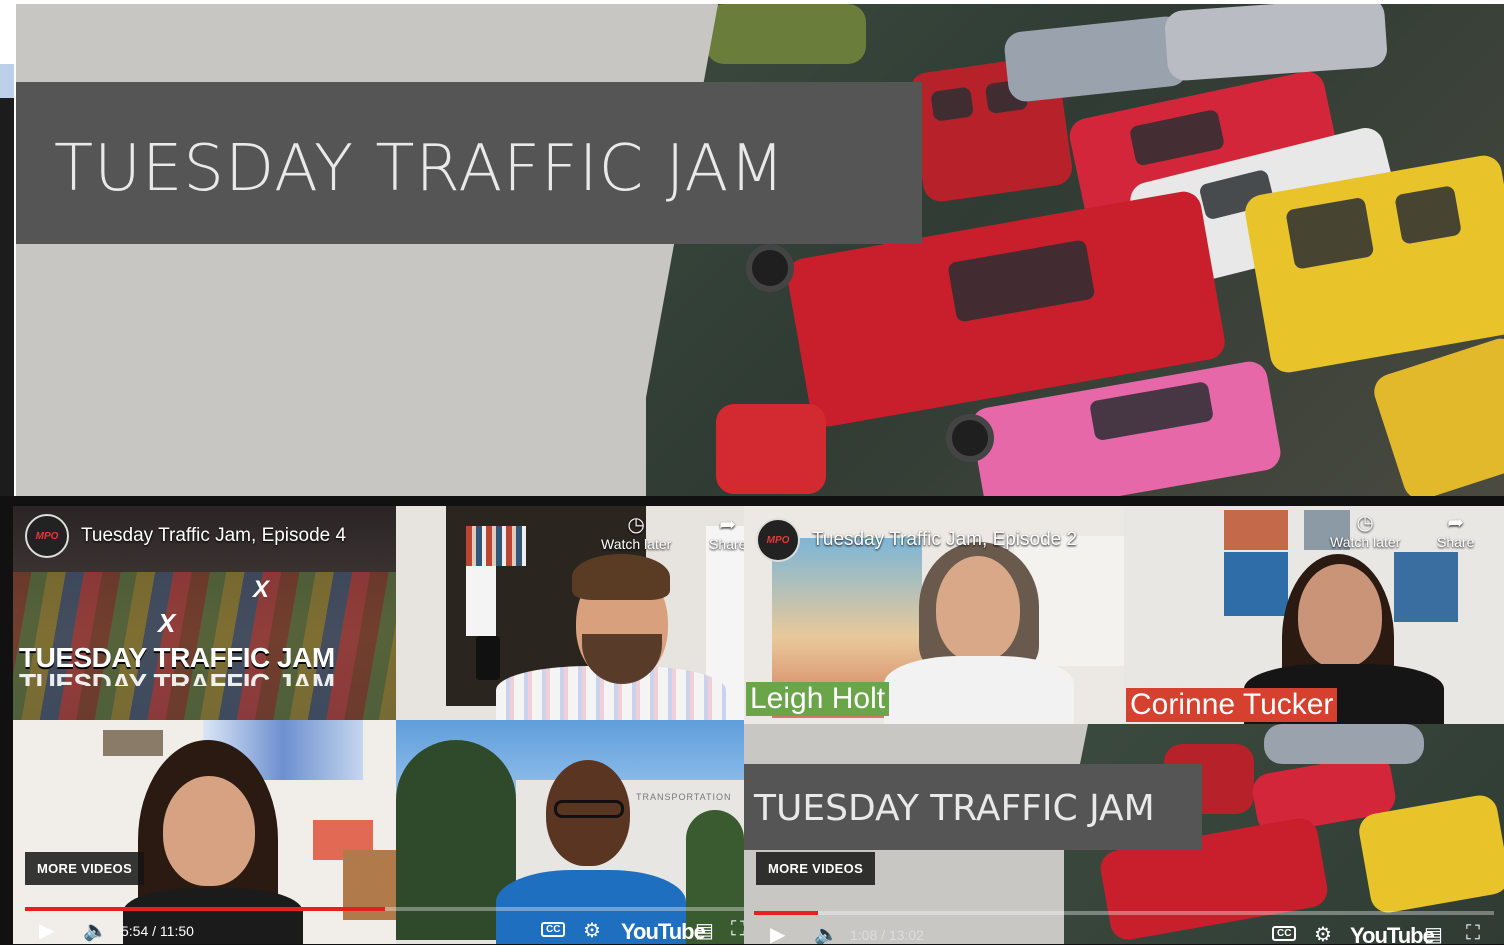 The image size is (1504, 945). What do you see at coordinates (621, 577) in the screenshot?
I see `person-hair` at bounding box center [621, 577].